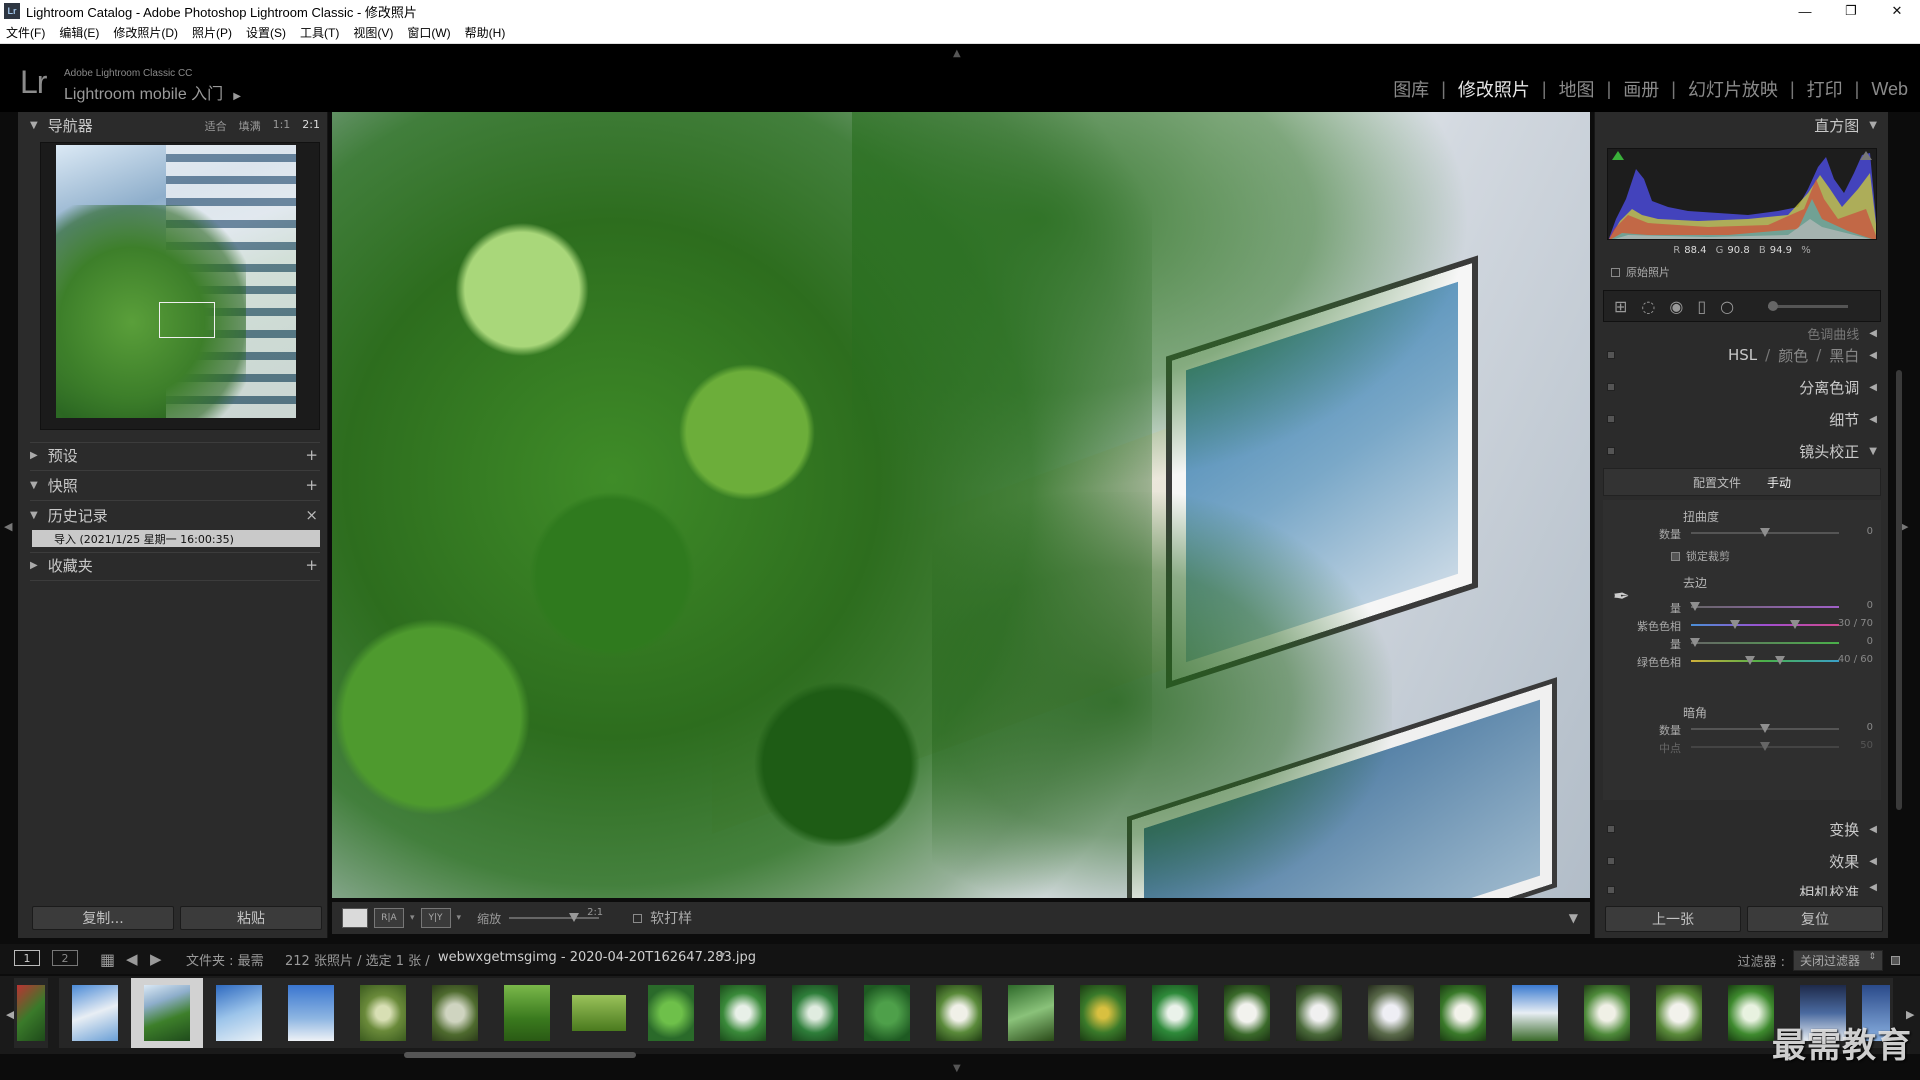  What do you see at coordinates (1825, 89) in the screenshot?
I see `module-print: 打印` at bounding box center [1825, 89].